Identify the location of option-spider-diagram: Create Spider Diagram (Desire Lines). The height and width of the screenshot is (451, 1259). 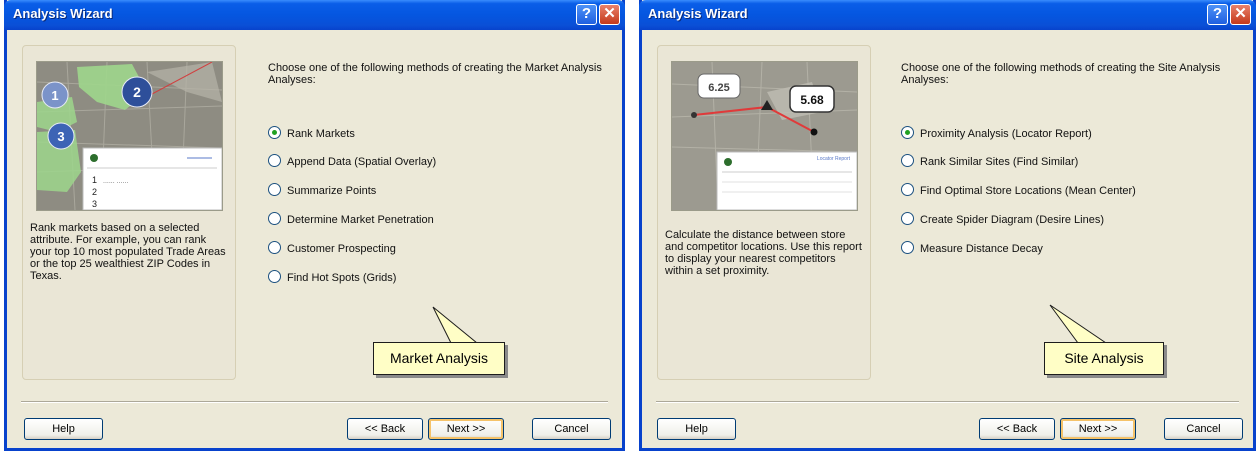
(1002, 220).